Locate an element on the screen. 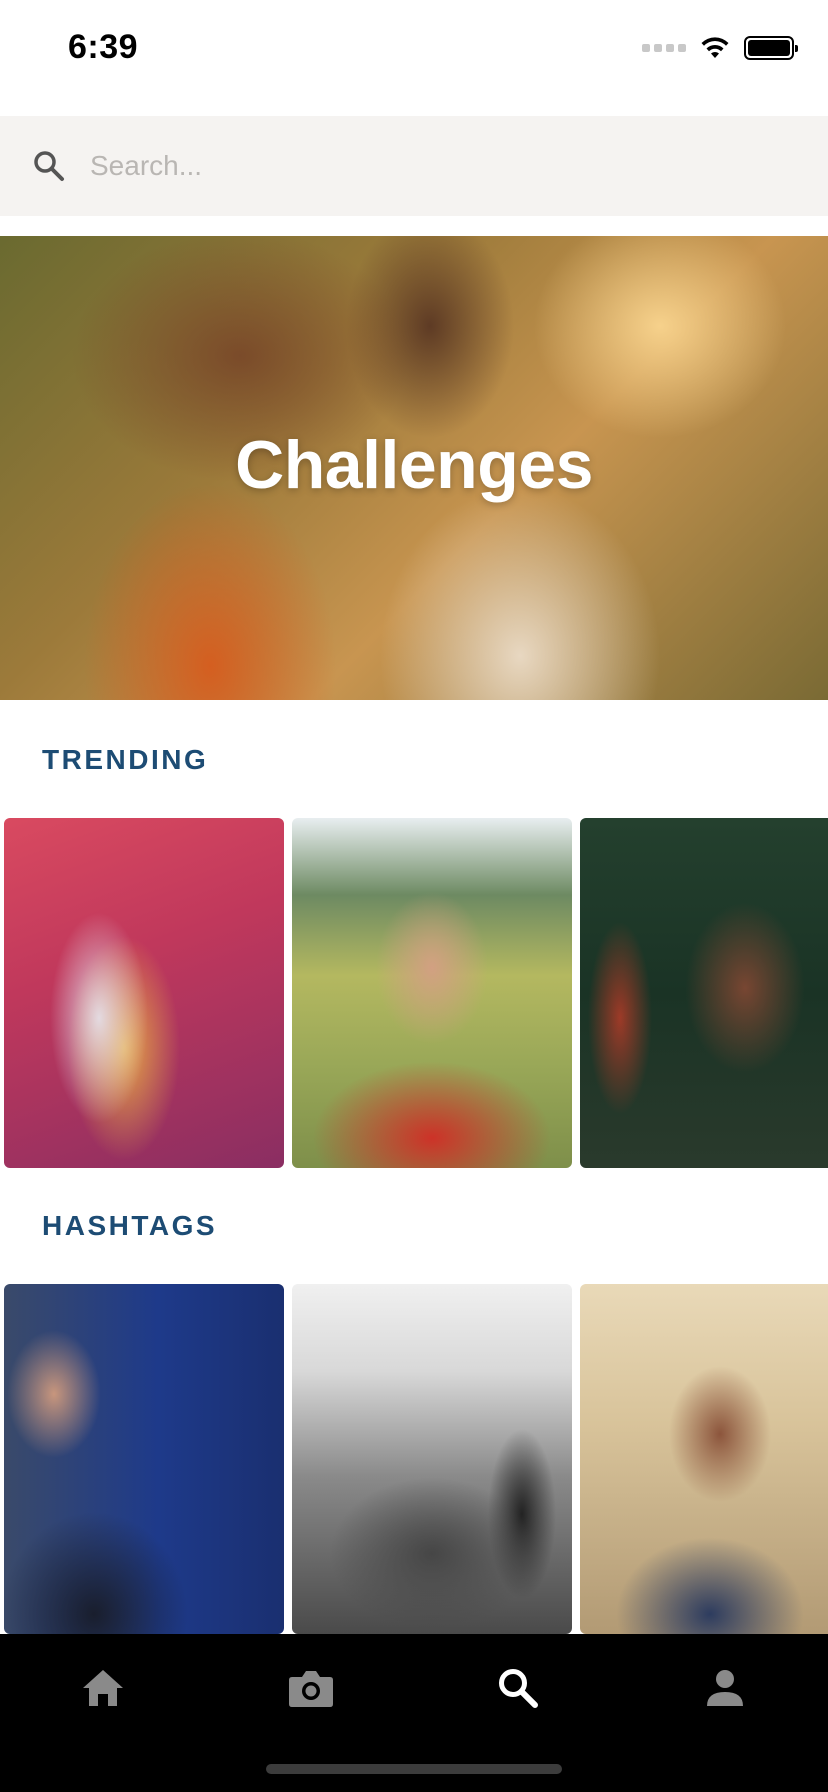  nav-camera is located at coordinates (311, 1688).